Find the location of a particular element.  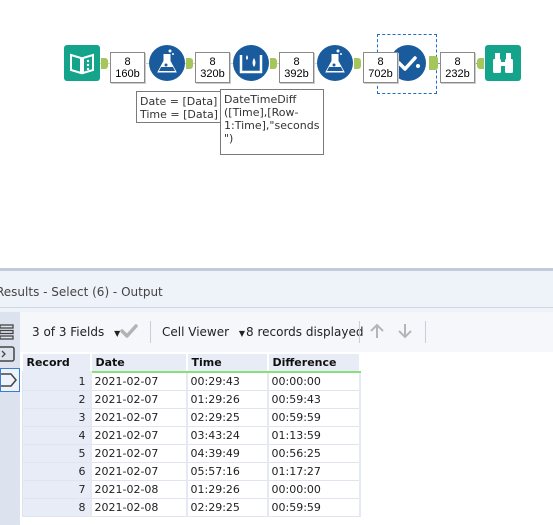

column-header-difference: Difference is located at coordinates (314, 363).